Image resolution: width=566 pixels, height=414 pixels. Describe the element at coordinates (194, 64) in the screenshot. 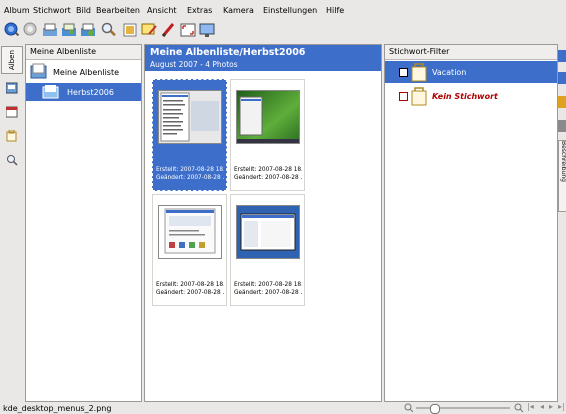

I see `album-subtitle: August 2007 - 4 Photos` at that location.